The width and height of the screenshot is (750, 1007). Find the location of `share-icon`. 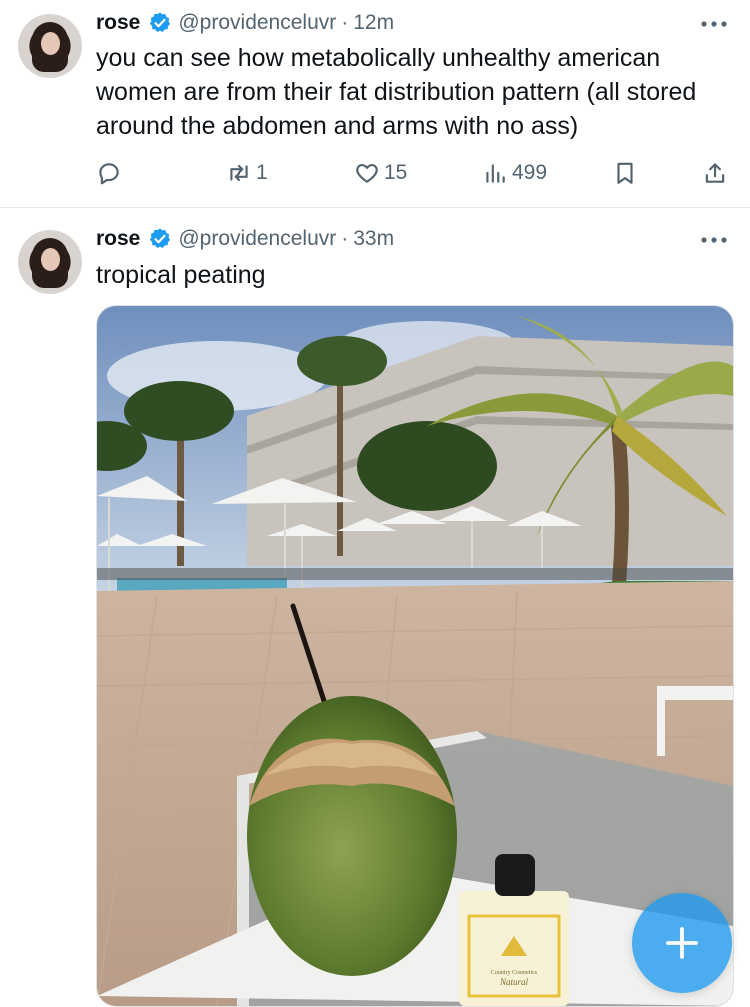

share-icon is located at coordinates (715, 173).